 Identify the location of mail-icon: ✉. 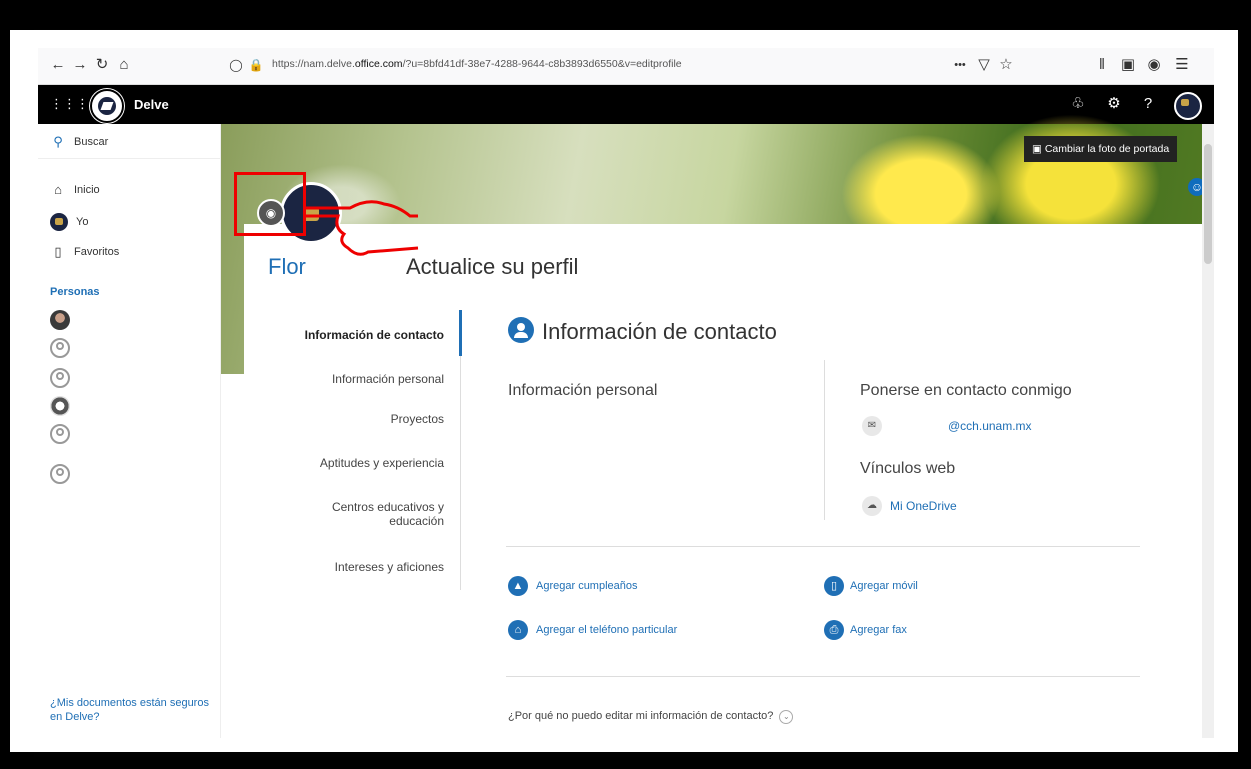
(872, 426).